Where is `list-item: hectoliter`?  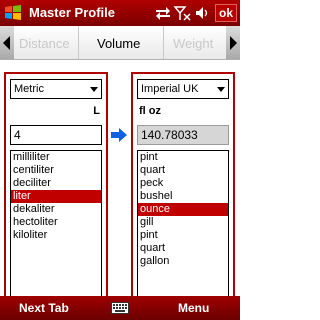 list-item: hectoliter is located at coordinates (56, 222).